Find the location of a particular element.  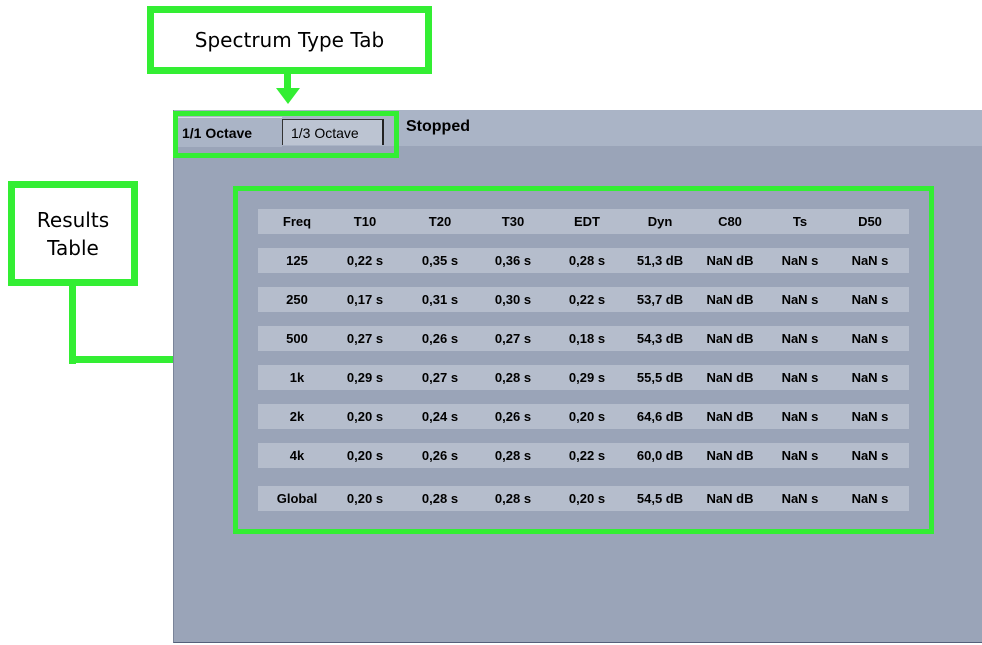

table-cell: 1k is located at coordinates (297, 377).